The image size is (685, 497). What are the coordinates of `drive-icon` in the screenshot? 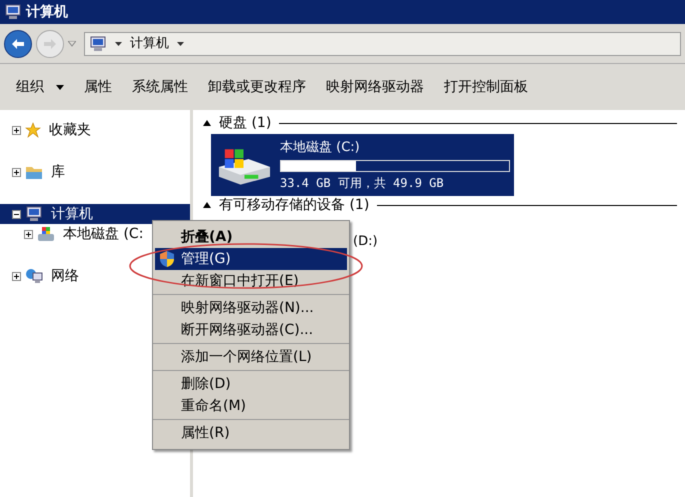 It's located at (46, 234).